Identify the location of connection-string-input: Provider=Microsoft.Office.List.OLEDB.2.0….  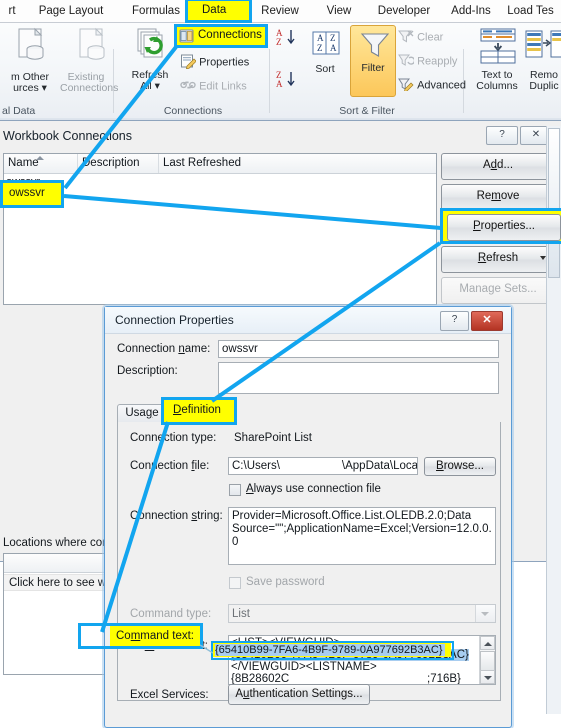
(362, 536).